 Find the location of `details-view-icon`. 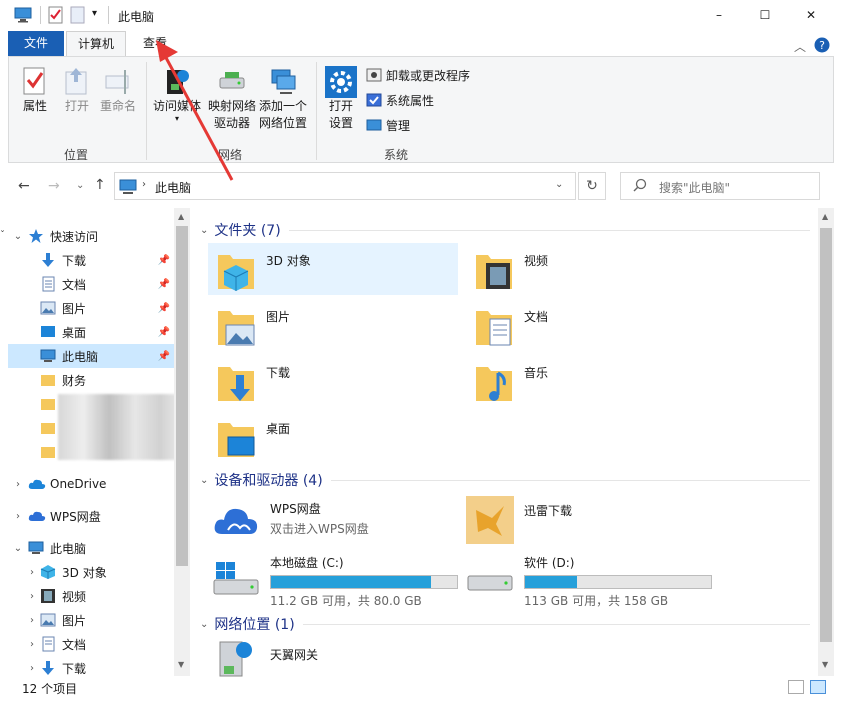

details-view-icon is located at coordinates (796, 687).